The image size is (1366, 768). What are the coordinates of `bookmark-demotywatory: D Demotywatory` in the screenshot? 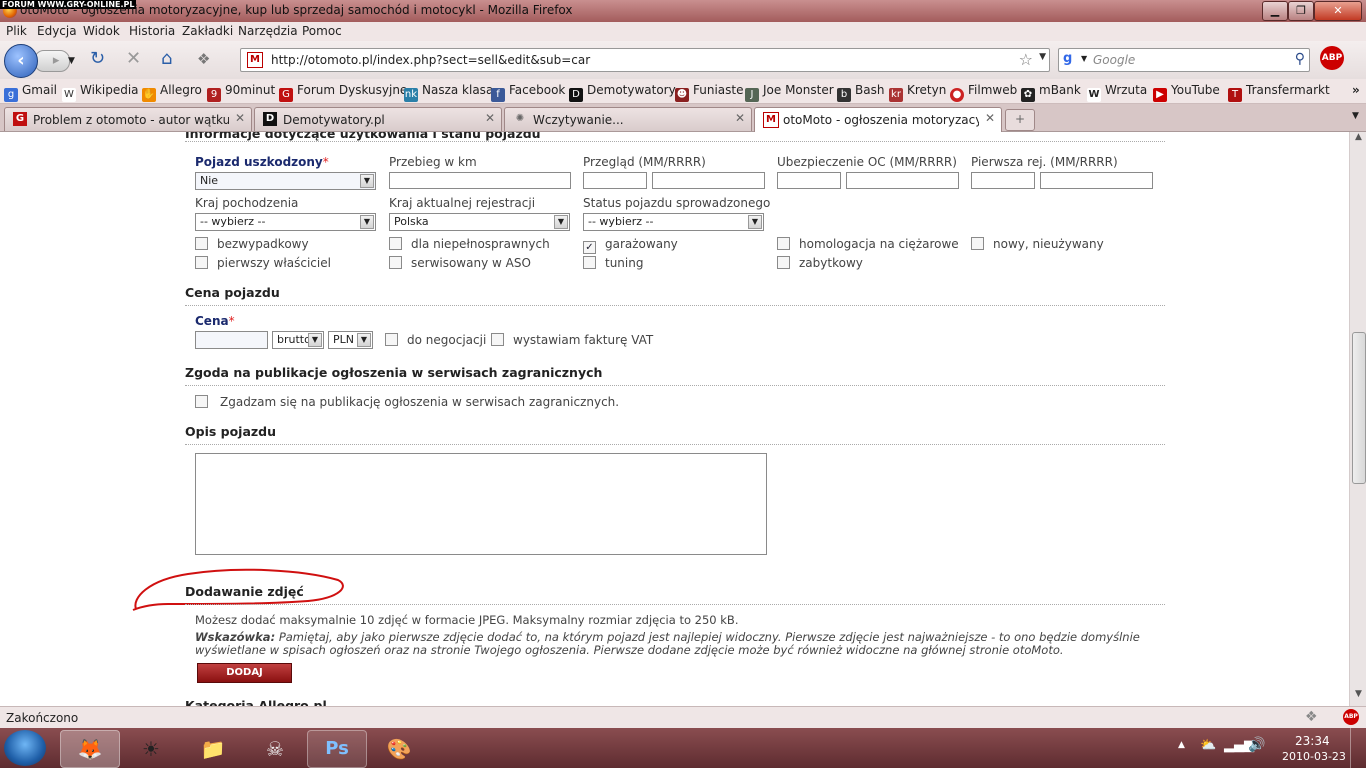 It's located at (622, 92).